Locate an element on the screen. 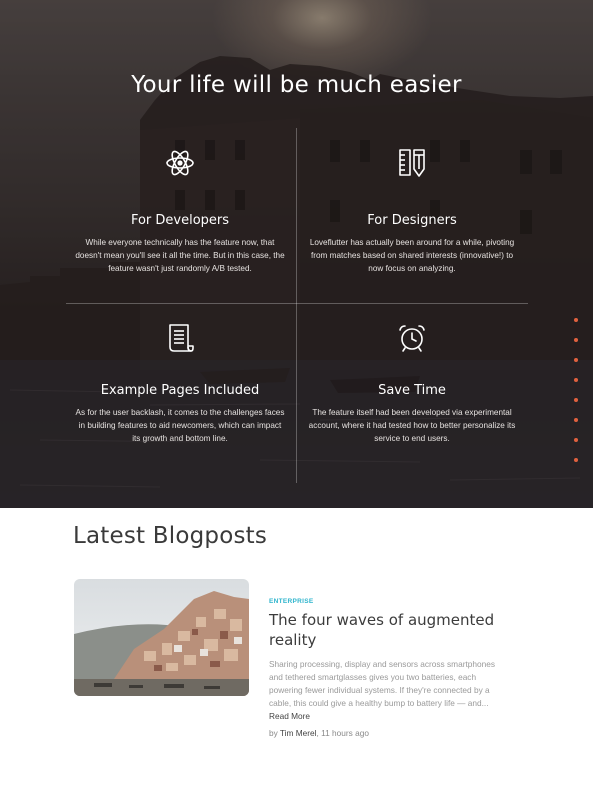 The image size is (593, 790). section-dot-navigation is located at coordinates (578, 398).